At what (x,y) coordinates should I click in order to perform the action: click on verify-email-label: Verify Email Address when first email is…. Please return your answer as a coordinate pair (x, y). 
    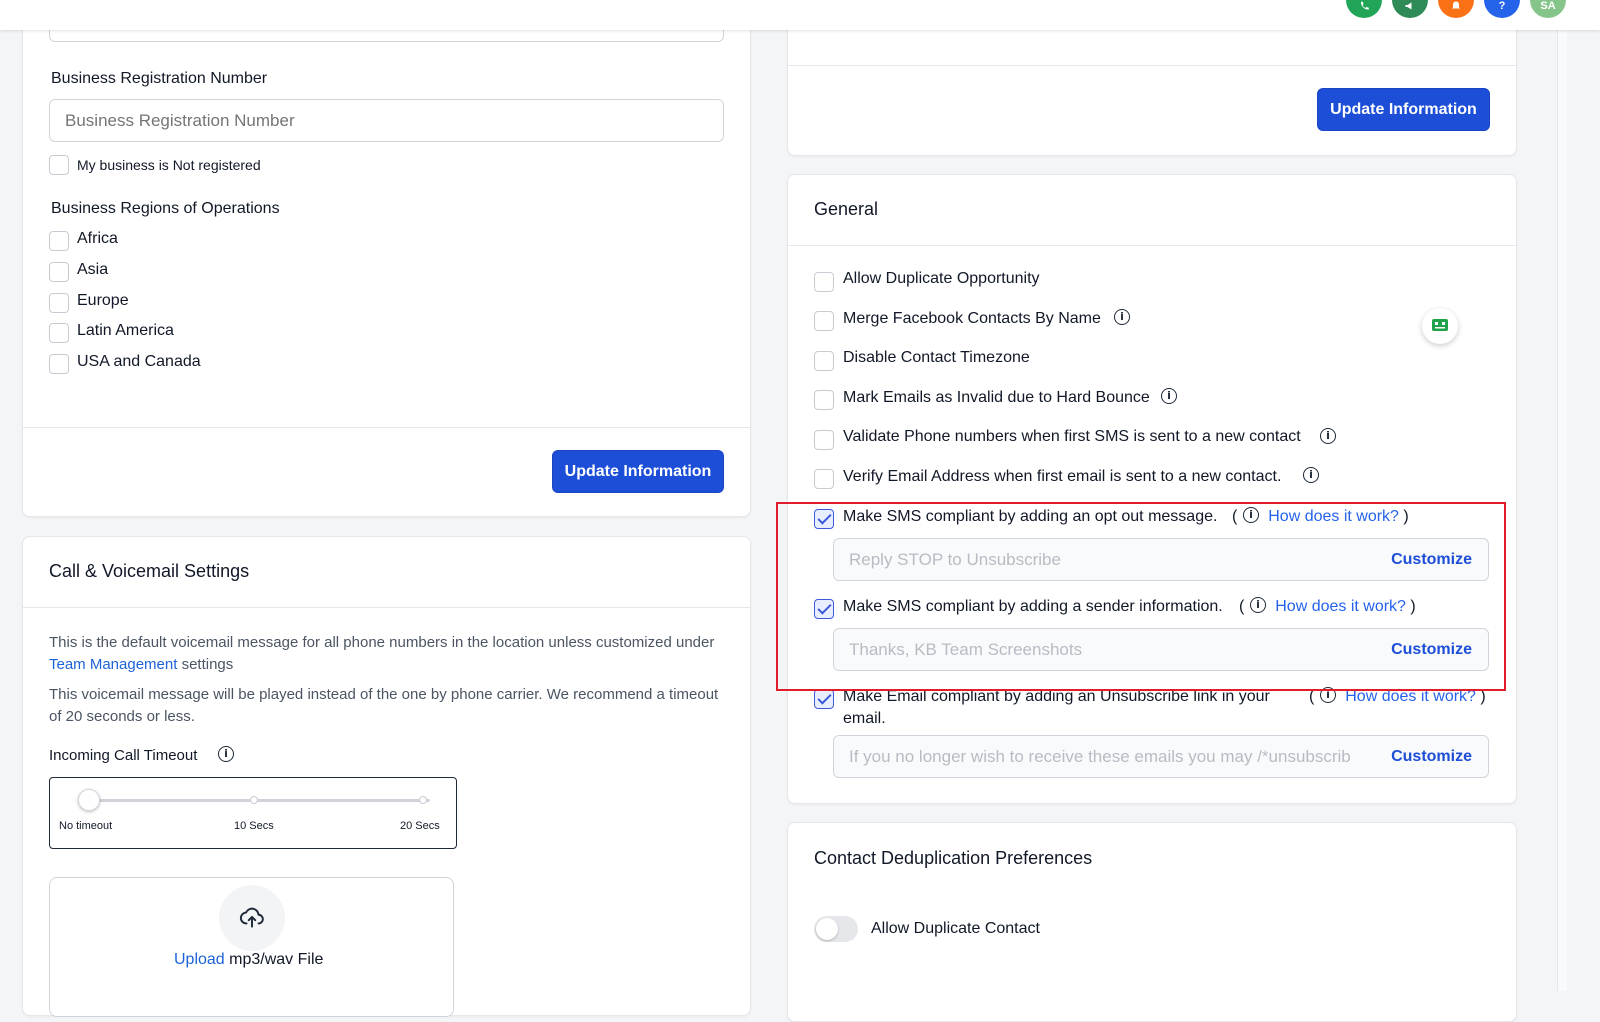
    Looking at the image, I should click on (1062, 476).